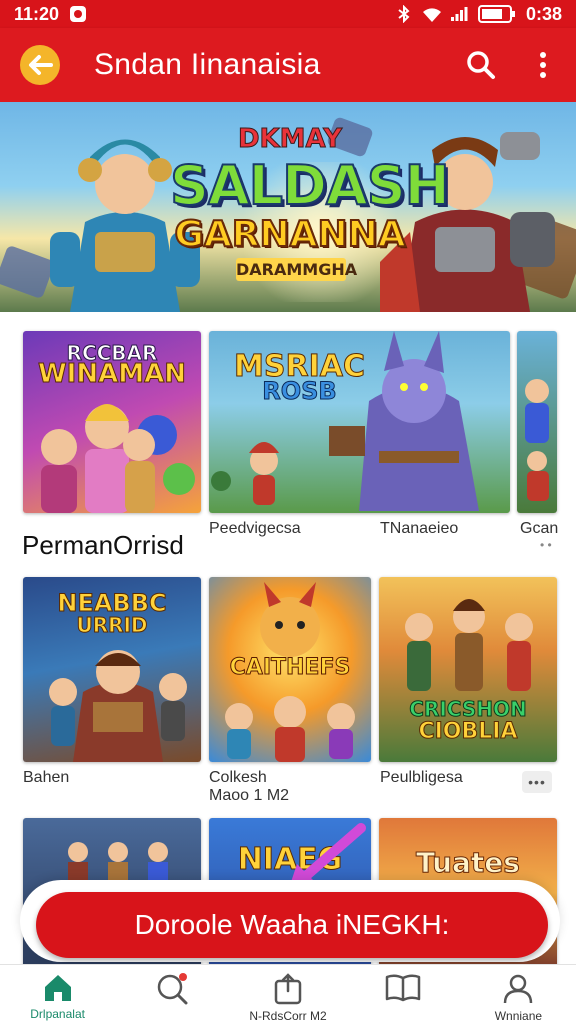 This screenshot has width=576, height=1024. What do you see at coordinates (537, 782) in the screenshot?
I see `more-options-button: •••` at bounding box center [537, 782].